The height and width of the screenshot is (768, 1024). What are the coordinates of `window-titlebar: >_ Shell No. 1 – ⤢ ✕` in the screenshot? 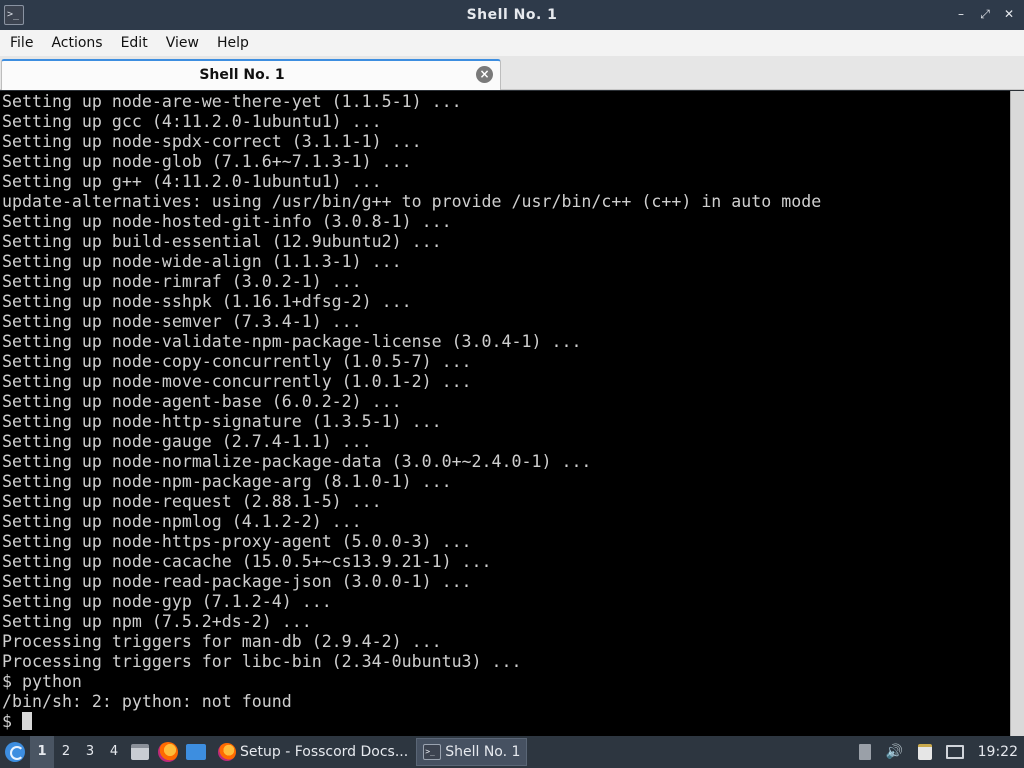 It's located at (512, 15).